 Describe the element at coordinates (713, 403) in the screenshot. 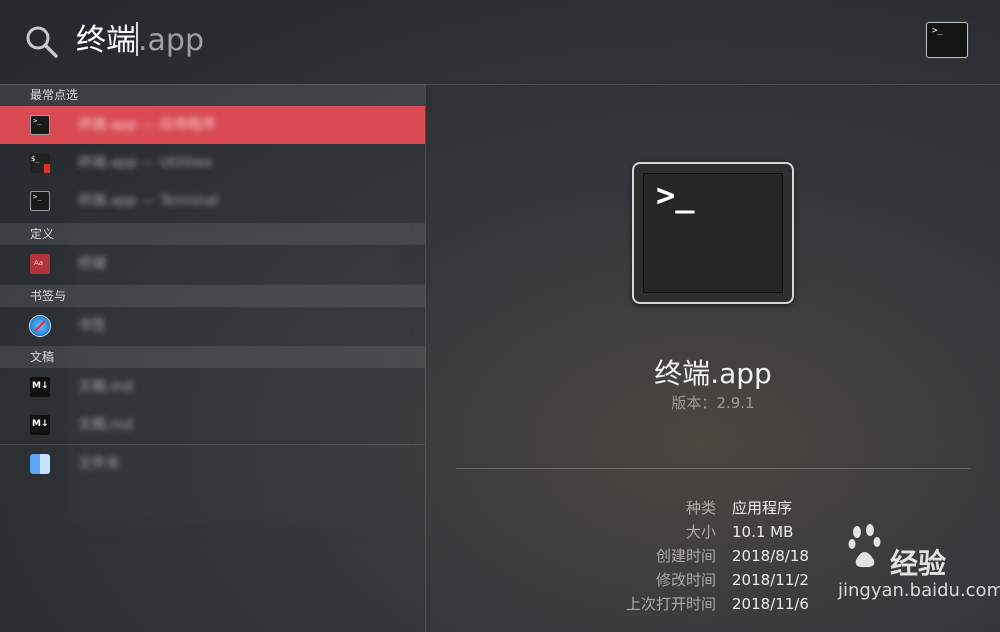

I see `app-version: 版本：2.9.1` at that location.